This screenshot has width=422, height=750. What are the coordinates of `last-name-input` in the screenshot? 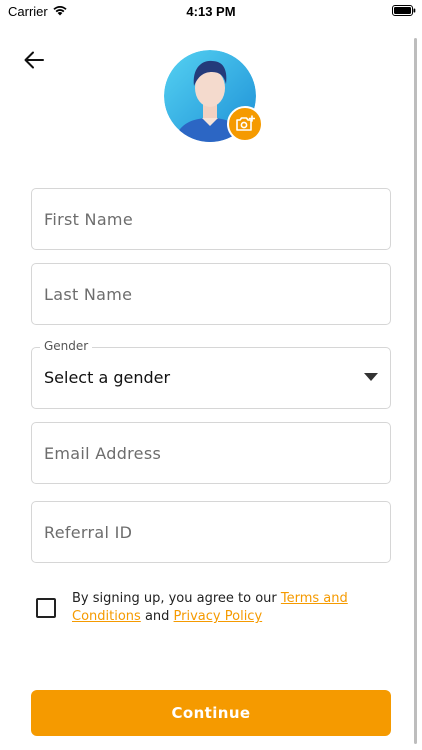 It's located at (211, 294).